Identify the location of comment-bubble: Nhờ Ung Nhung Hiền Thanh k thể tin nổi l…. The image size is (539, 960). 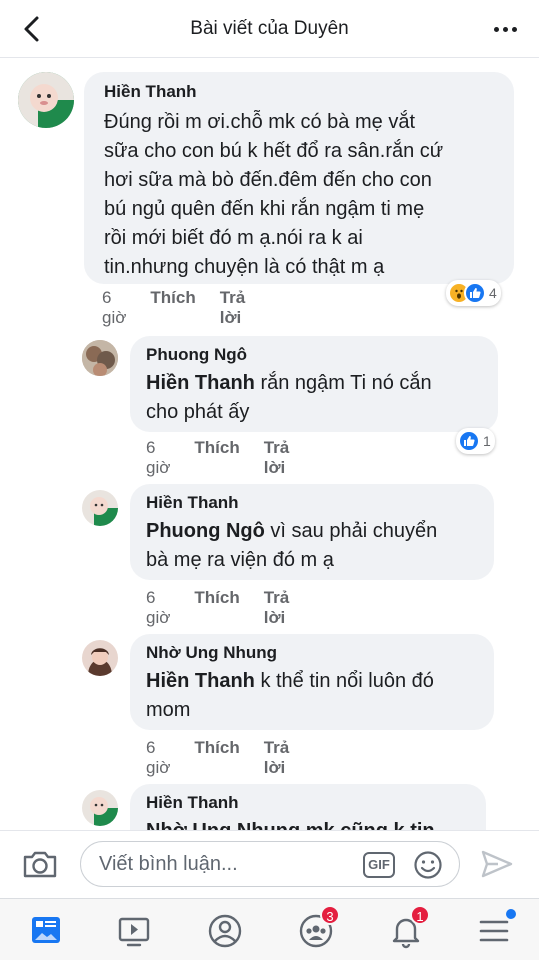
(312, 682).